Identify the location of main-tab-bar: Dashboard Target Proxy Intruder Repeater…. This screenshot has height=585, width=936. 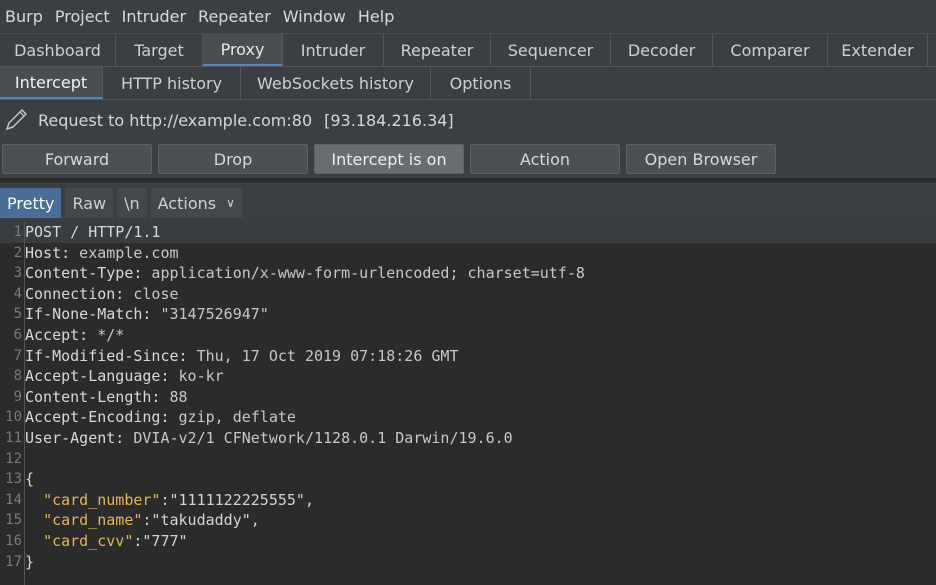
(468, 50).